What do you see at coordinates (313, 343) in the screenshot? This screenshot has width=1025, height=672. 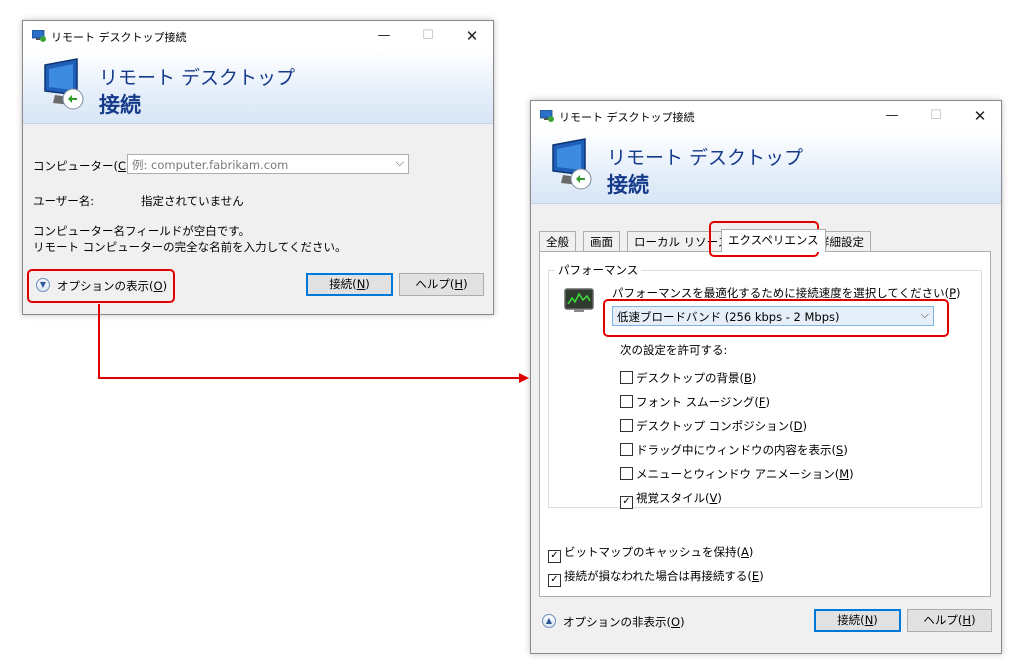 I see `connector-arrow` at bounding box center [313, 343].